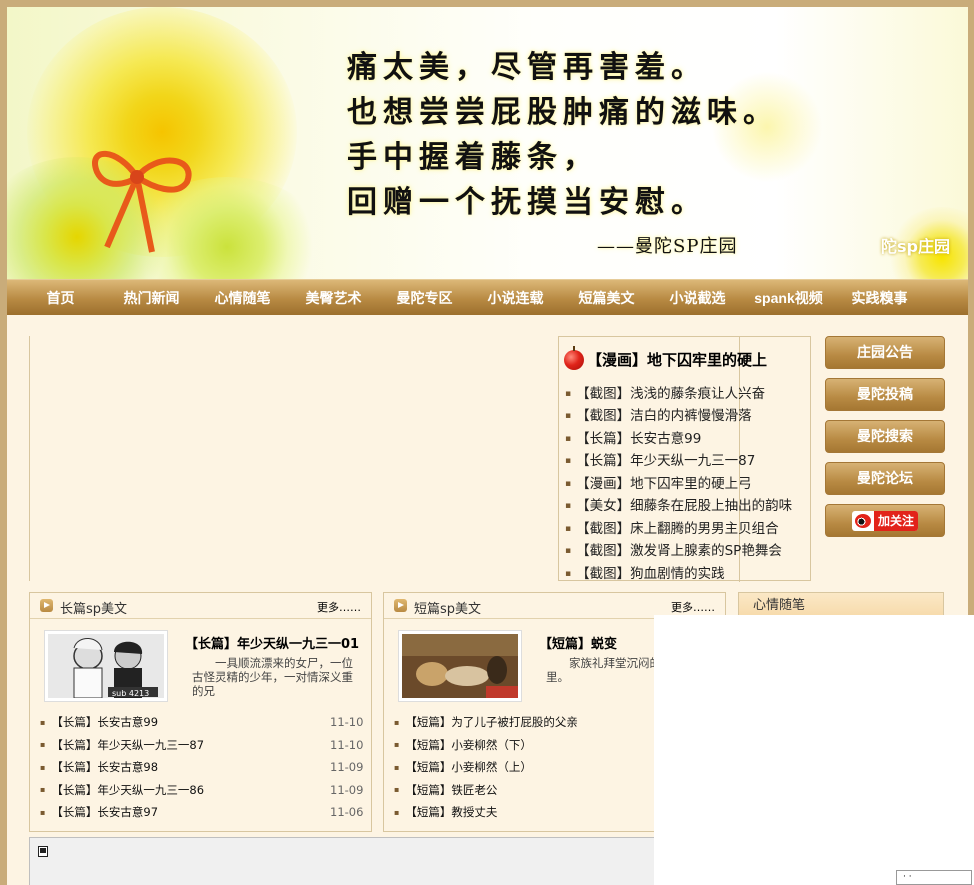  Describe the element at coordinates (915, 246) in the screenshot. I see `site-brand: 陀sp庄园` at that location.